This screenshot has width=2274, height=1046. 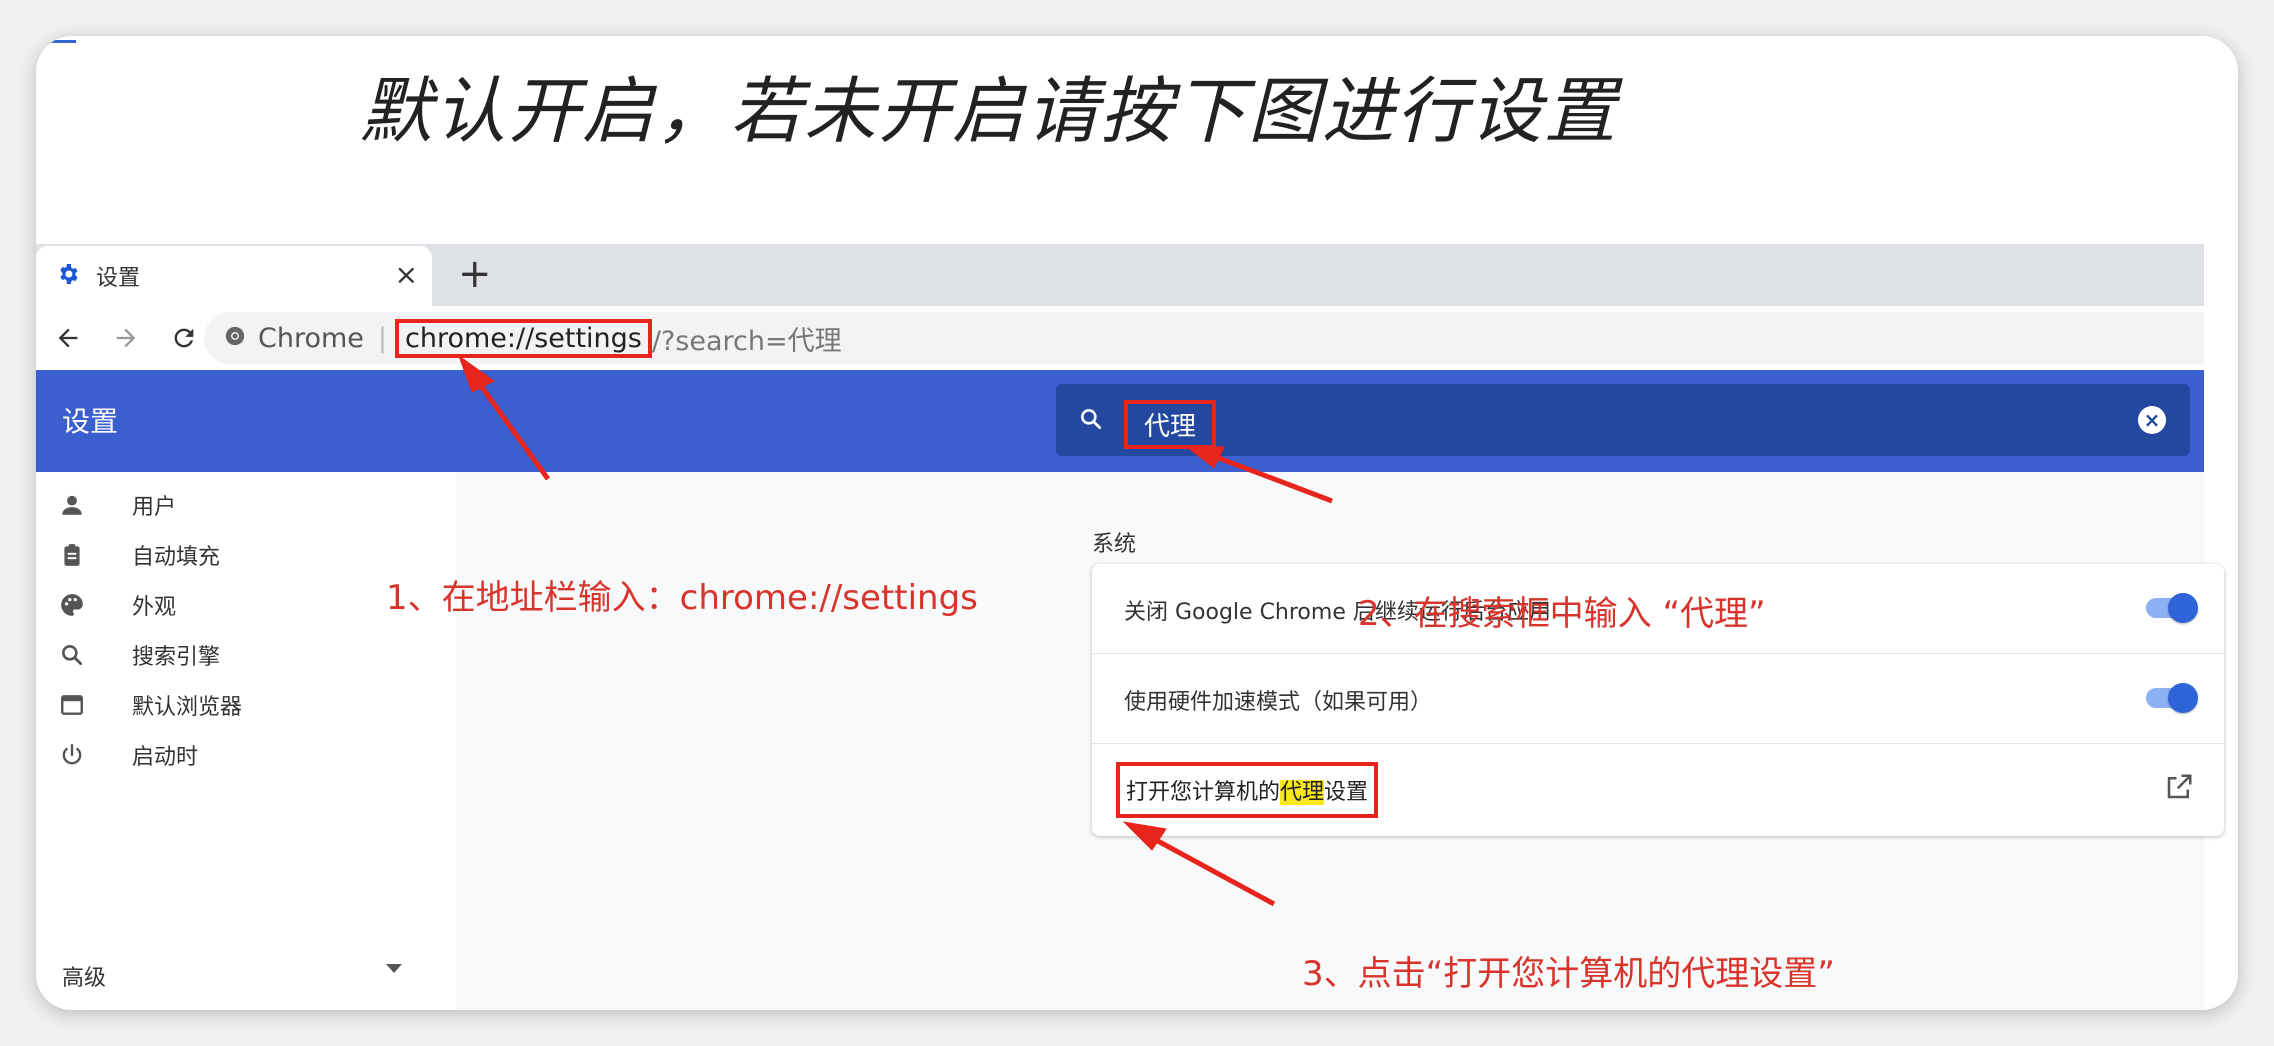 I want to click on sidebar-item-label: 启动时, so click(x=165, y=757).